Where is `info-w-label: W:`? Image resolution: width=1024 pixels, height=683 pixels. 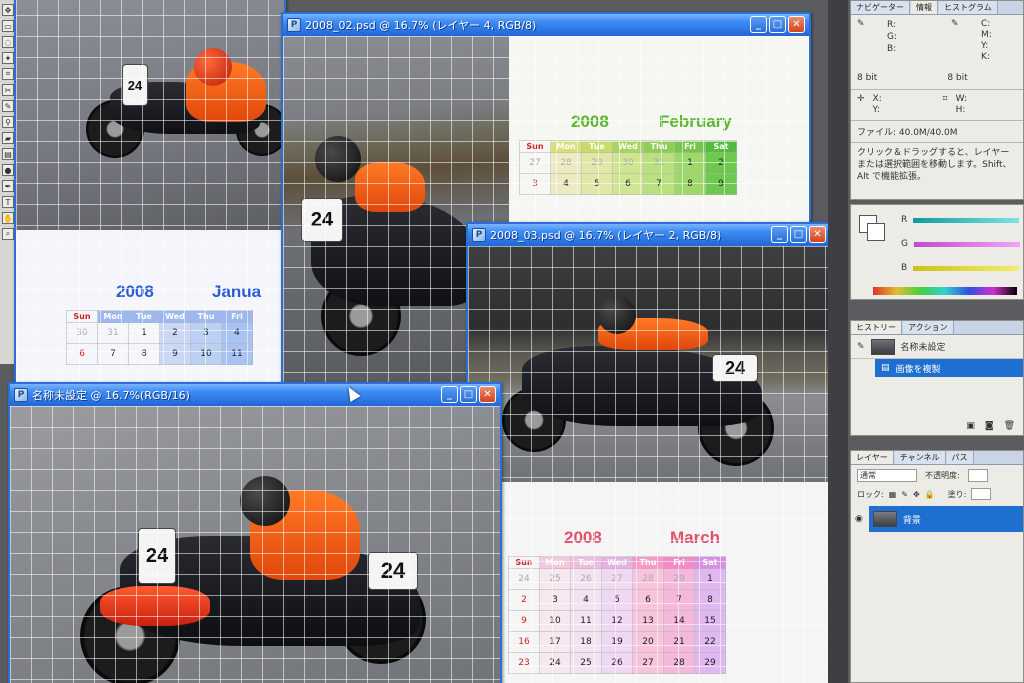
info-w-label: W: is located at coordinates (961, 99).